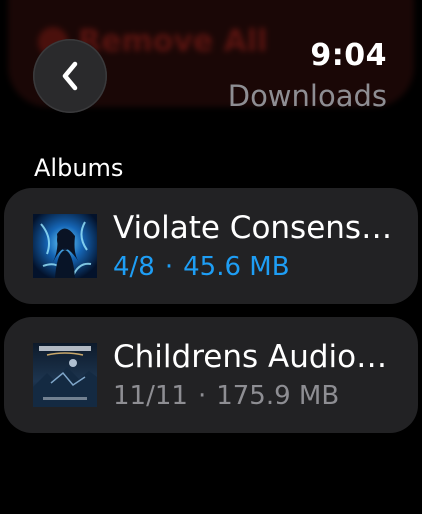 The width and height of the screenshot is (422, 514). I want to click on album-download-status: 11/11 · 175.9 MB, so click(226, 396).